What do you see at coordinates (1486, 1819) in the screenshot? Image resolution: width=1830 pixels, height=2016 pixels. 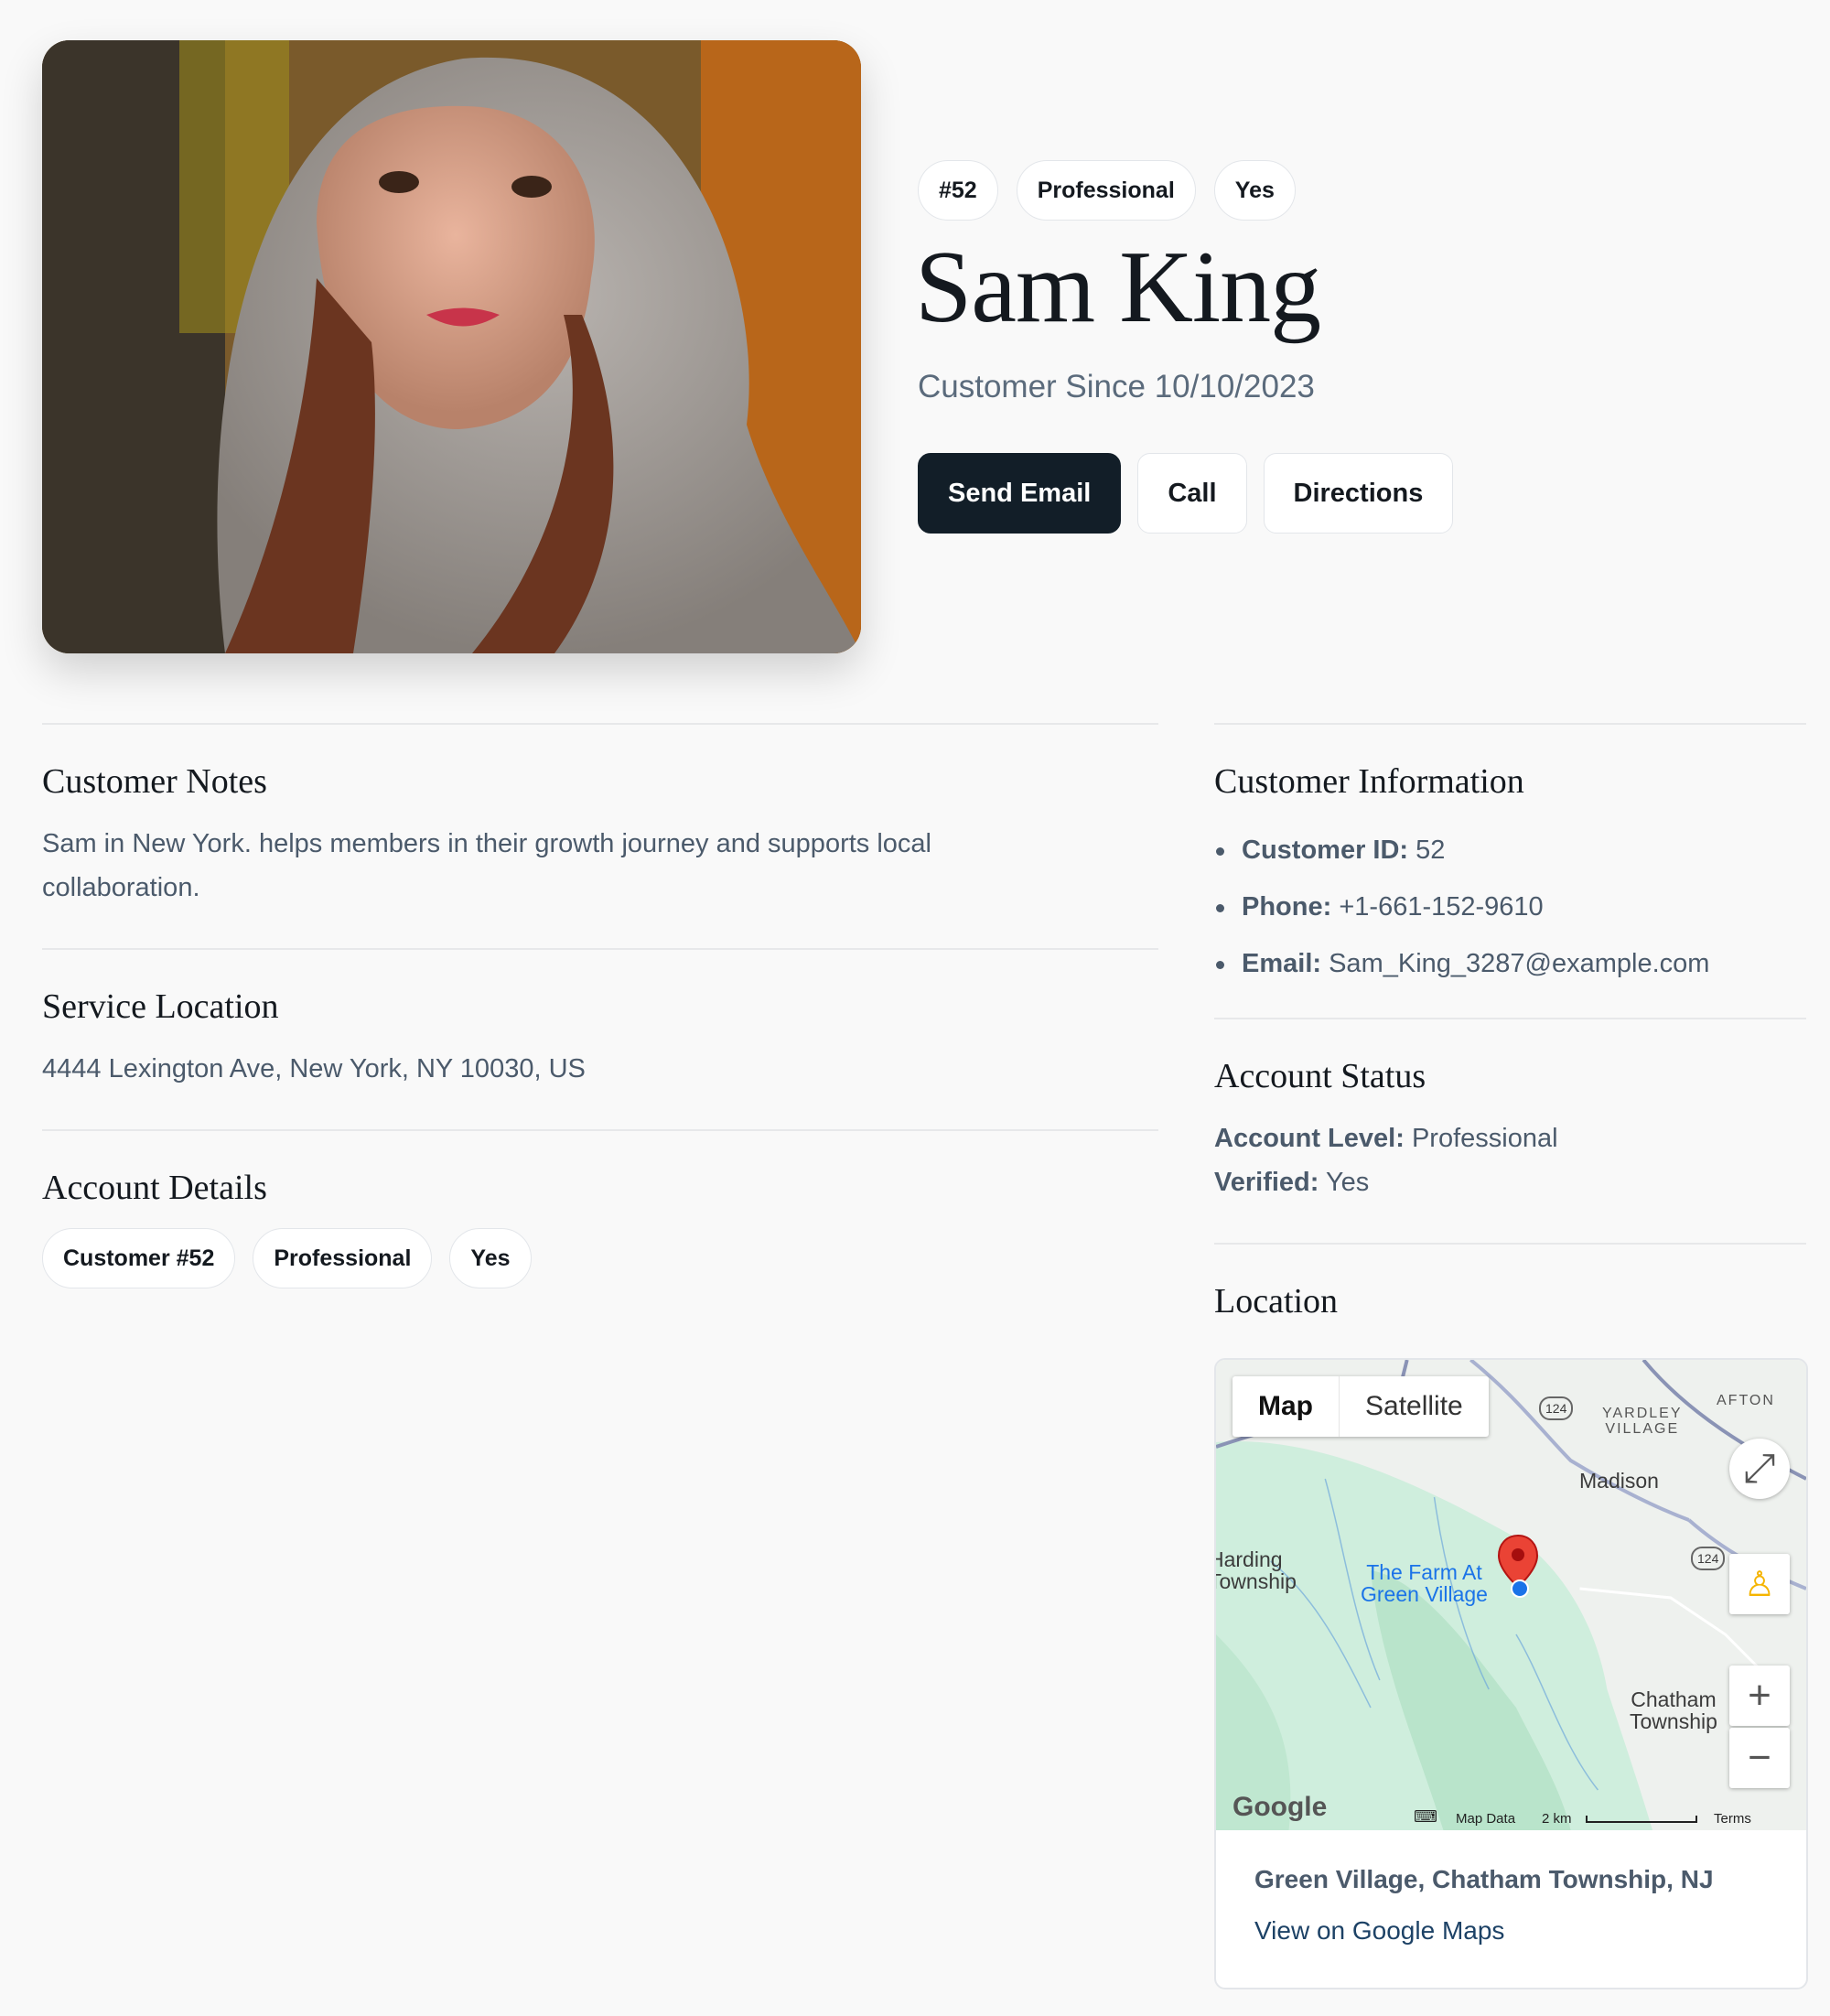 I see `map-data-link: Map Data` at bounding box center [1486, 1819].